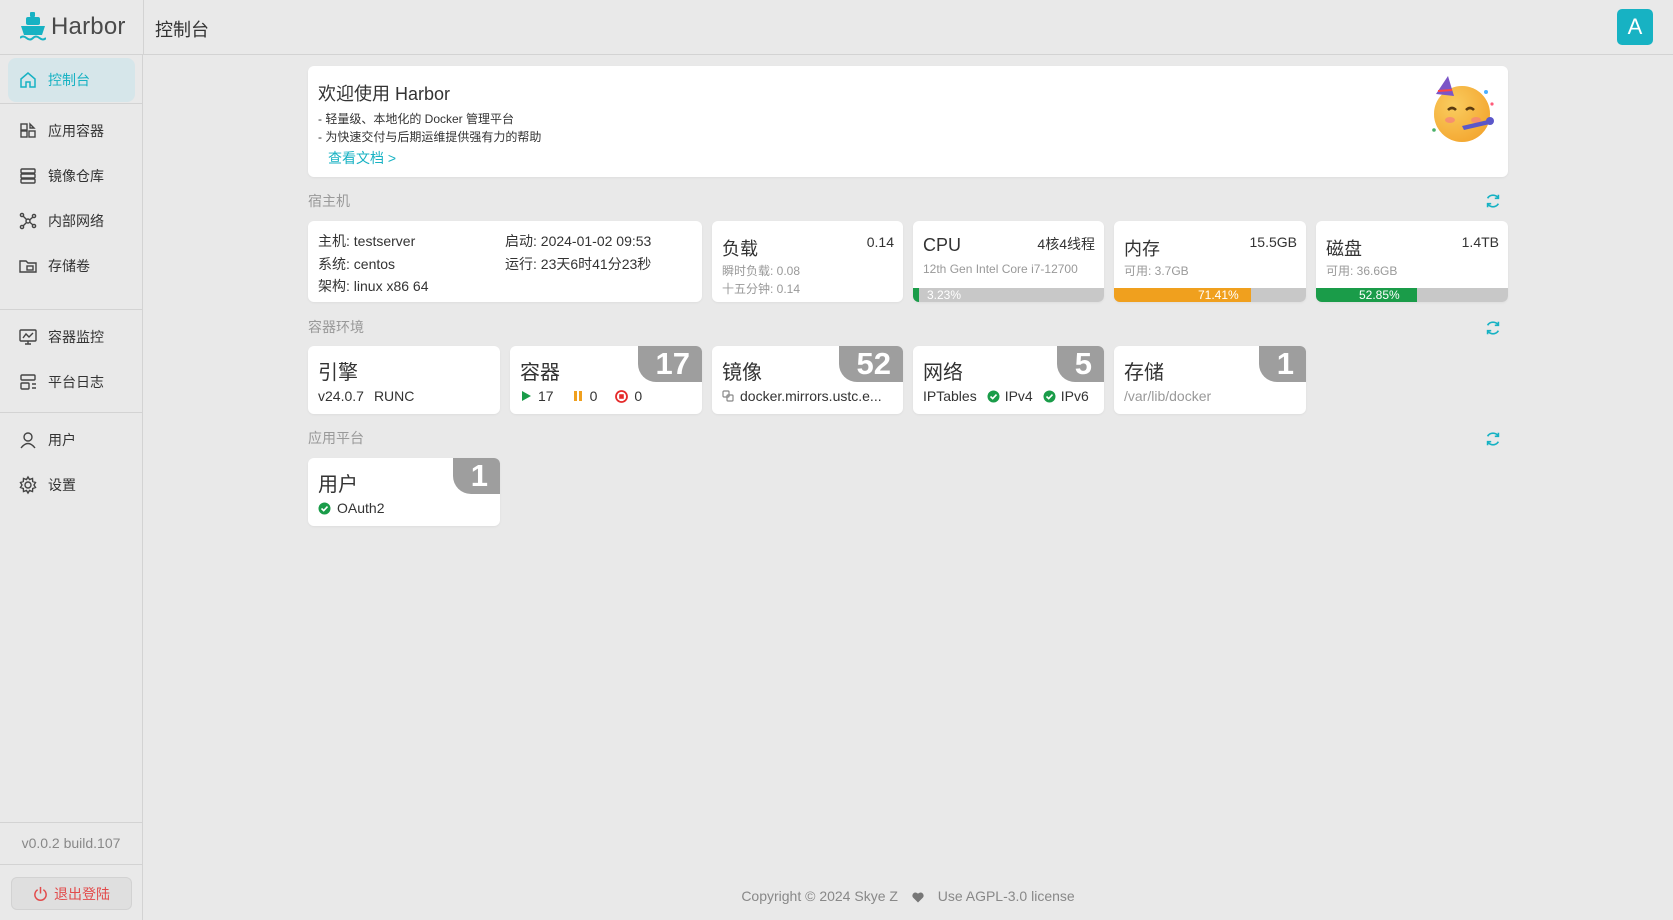  Describe the element at coordinates (366, 396) in the screenshot. I see `engine-info: v24.0.7 RUNC` at that location.